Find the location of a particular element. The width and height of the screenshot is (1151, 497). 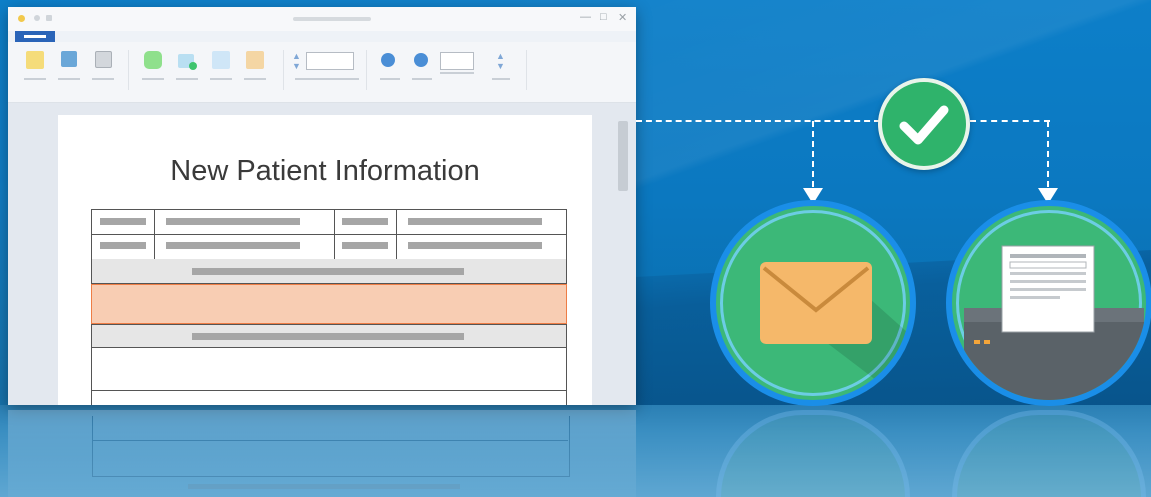

email-circle is located at coordinates (813, 303).